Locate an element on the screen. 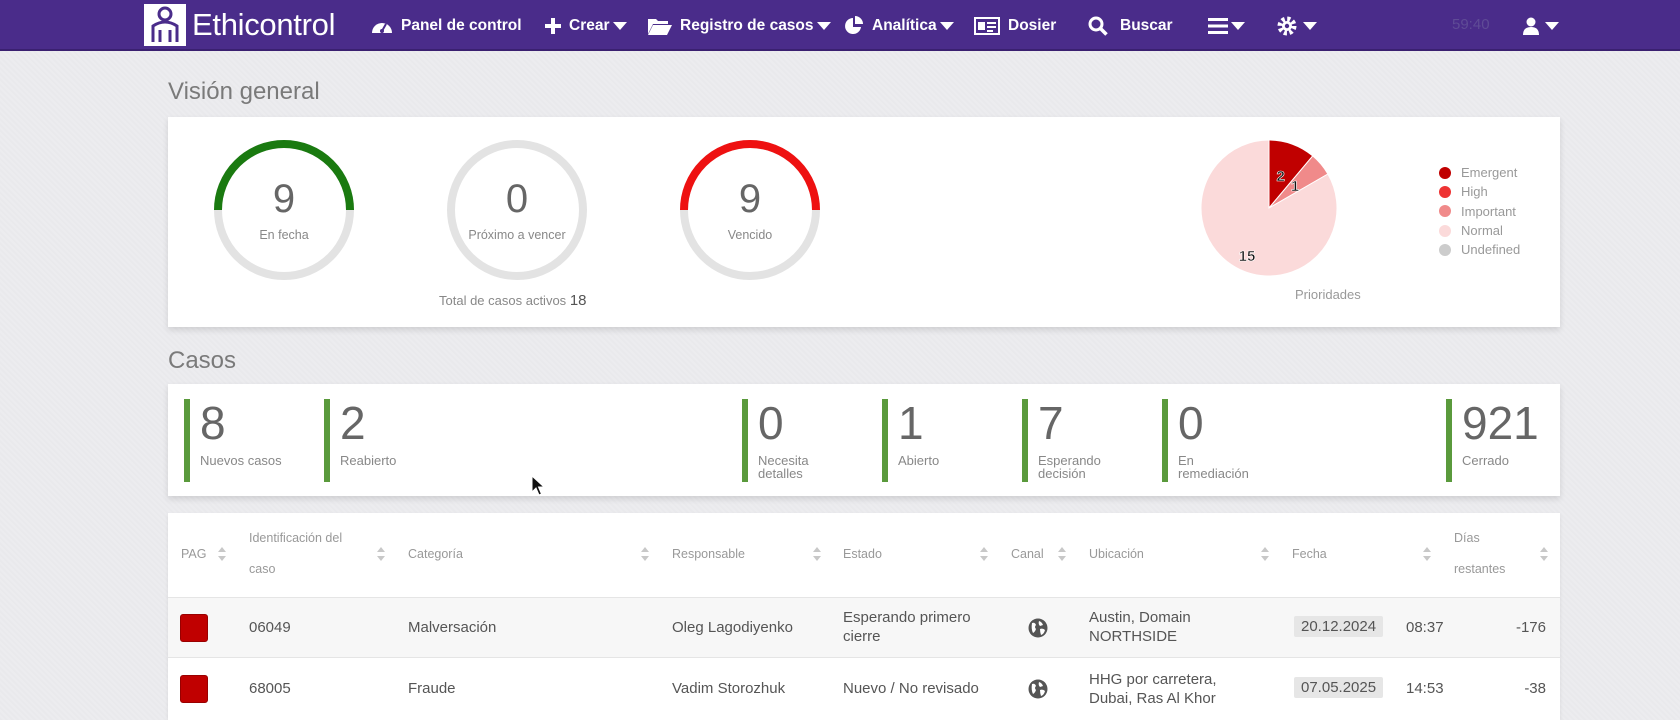  th-date: Fecha is located at coordinates (1309, 554).